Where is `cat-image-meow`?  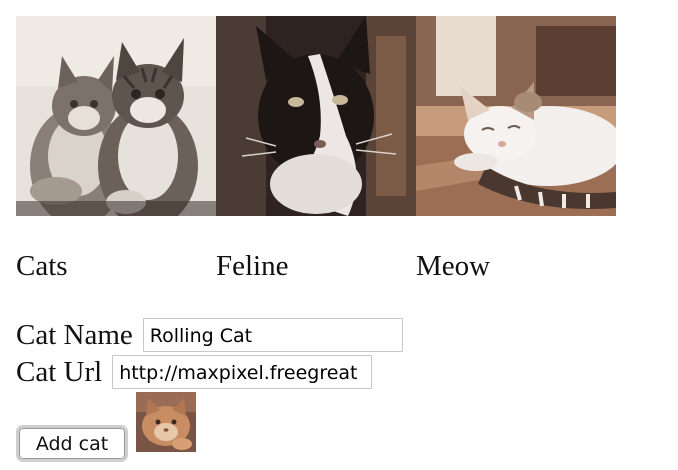 cat-image-meow is located at coordinates (516, 116).